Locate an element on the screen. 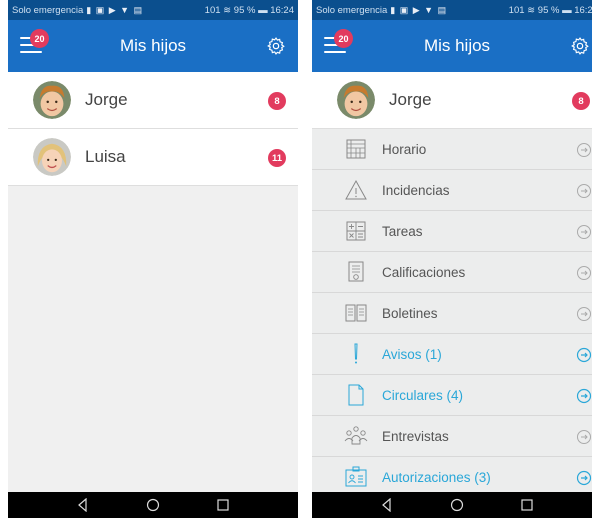 The image size is (592, 518). menu-item-label: Horario is located at coordinates (404, 149).